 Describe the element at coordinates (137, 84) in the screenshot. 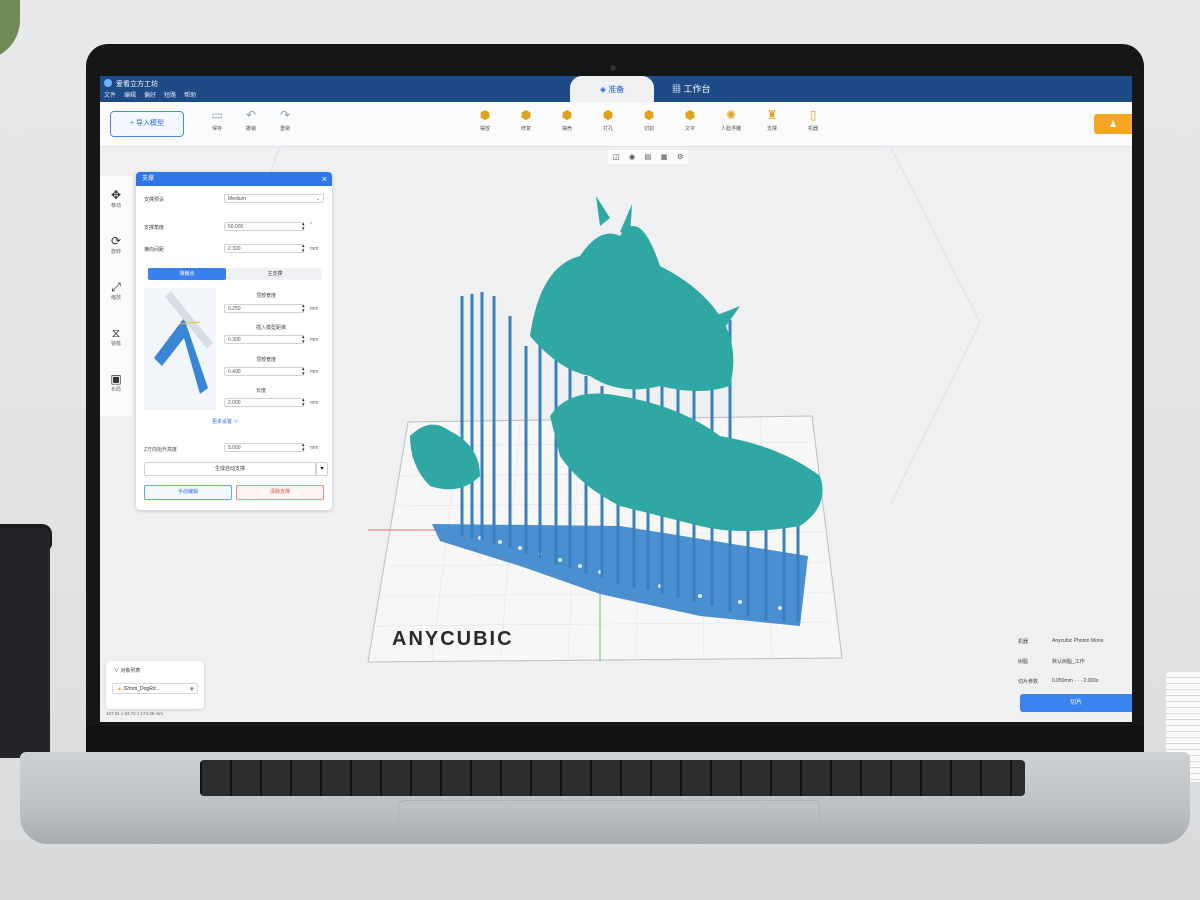

I see `app-title: 爱看立方工坊` at that location.